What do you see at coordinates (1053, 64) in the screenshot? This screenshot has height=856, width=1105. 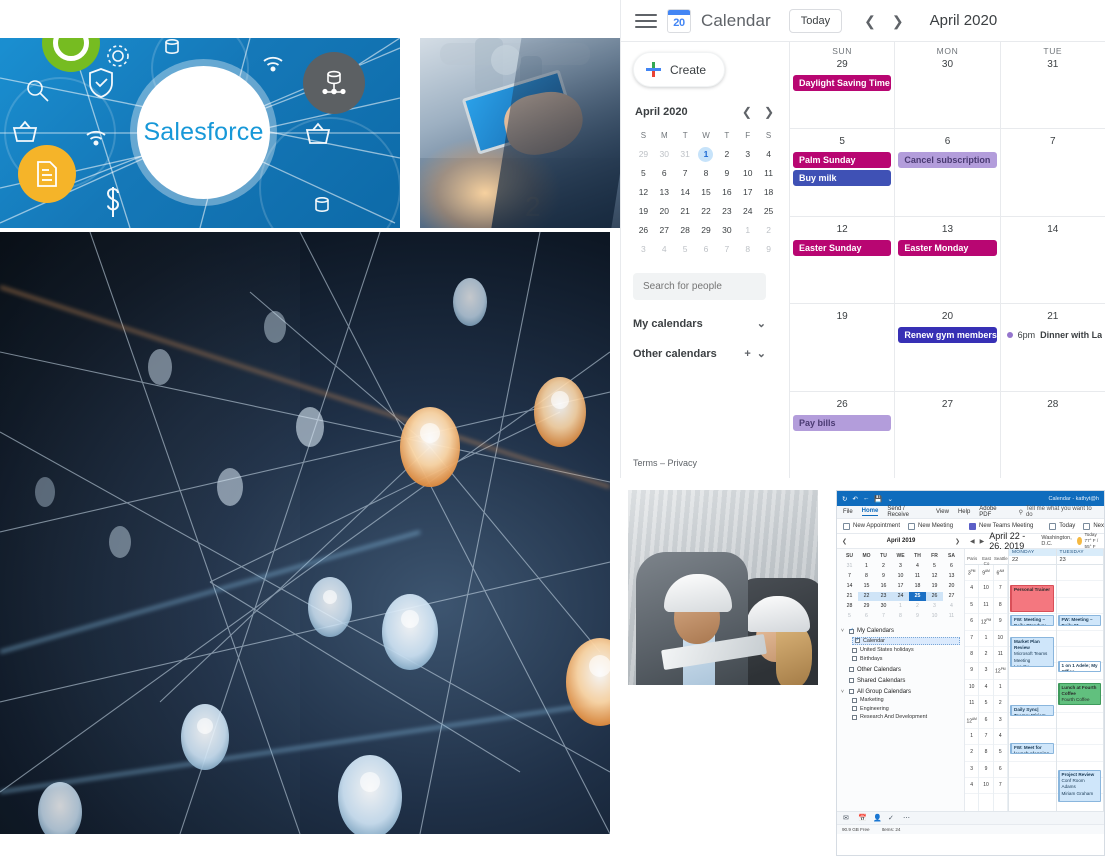 I see `day-number: 31` at bounding box center [1053, 64].